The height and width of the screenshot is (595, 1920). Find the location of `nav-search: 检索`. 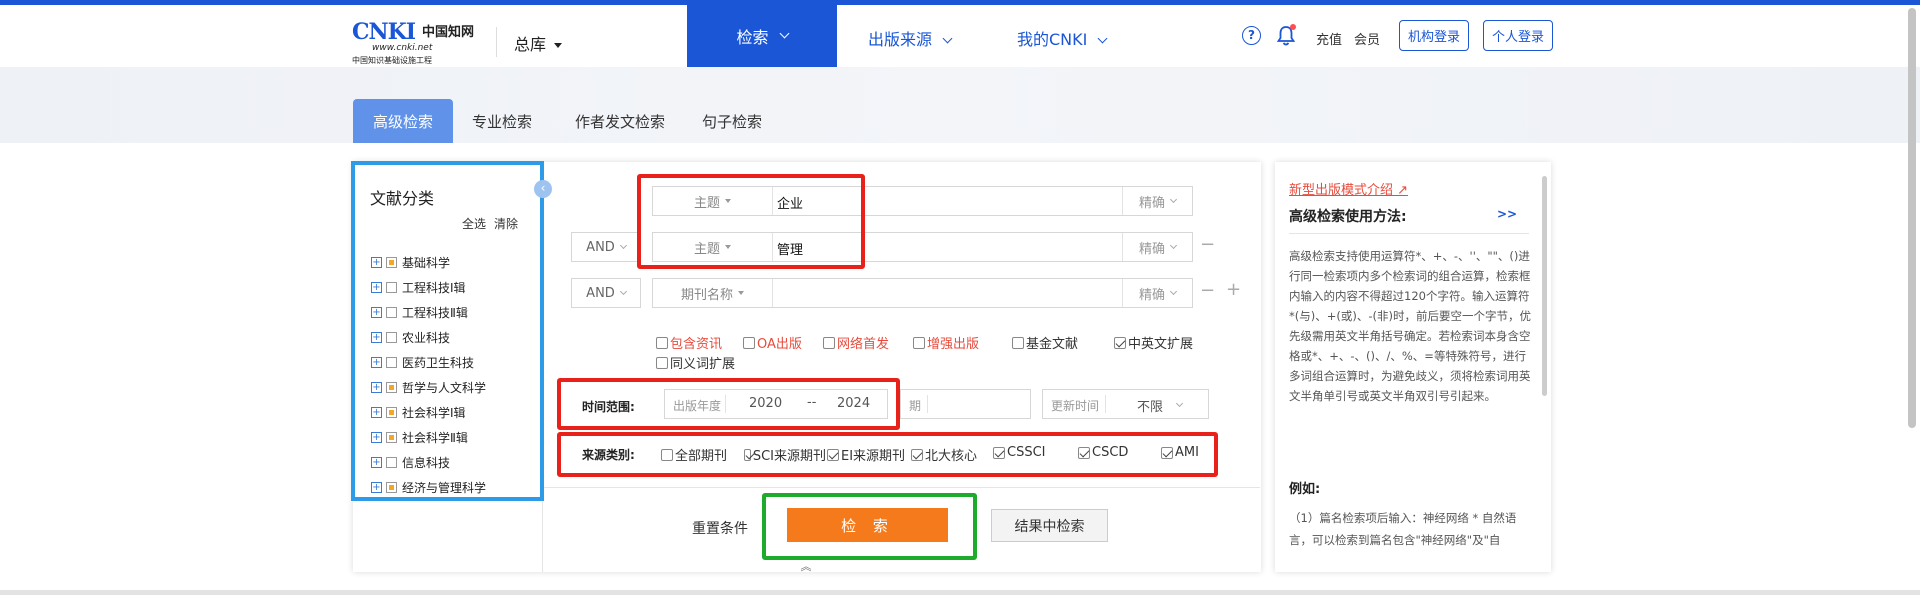

nav-search: 检索 is located at coordinates (762, 36).